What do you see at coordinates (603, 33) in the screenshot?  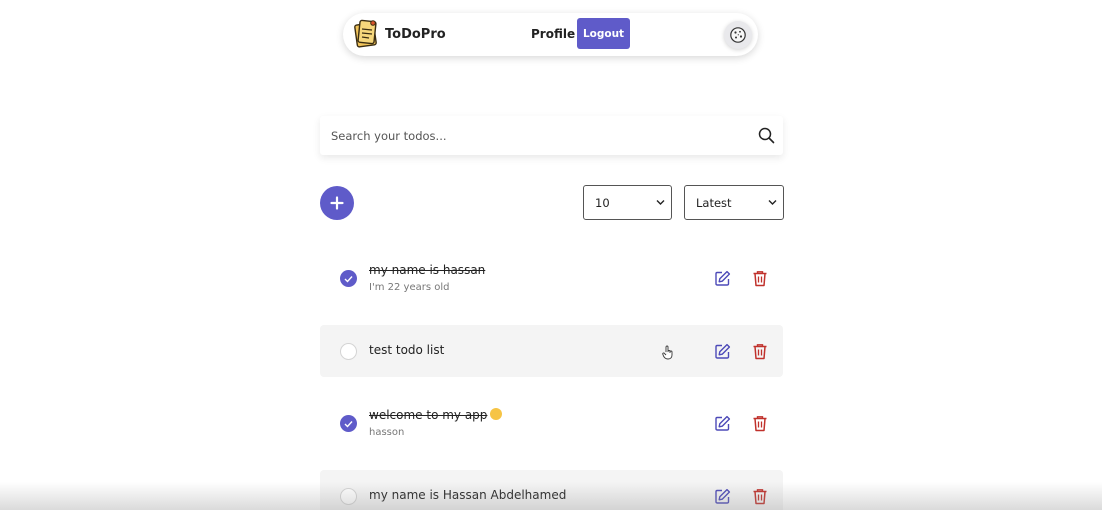 I see `logout-button: Logout` at bounding box center [603, 33].